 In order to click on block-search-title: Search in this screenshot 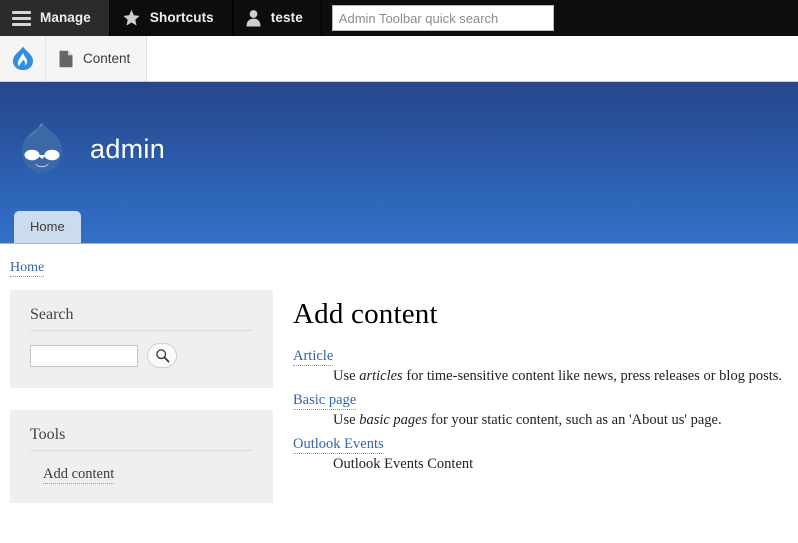, I will do `click(141, 318)`.